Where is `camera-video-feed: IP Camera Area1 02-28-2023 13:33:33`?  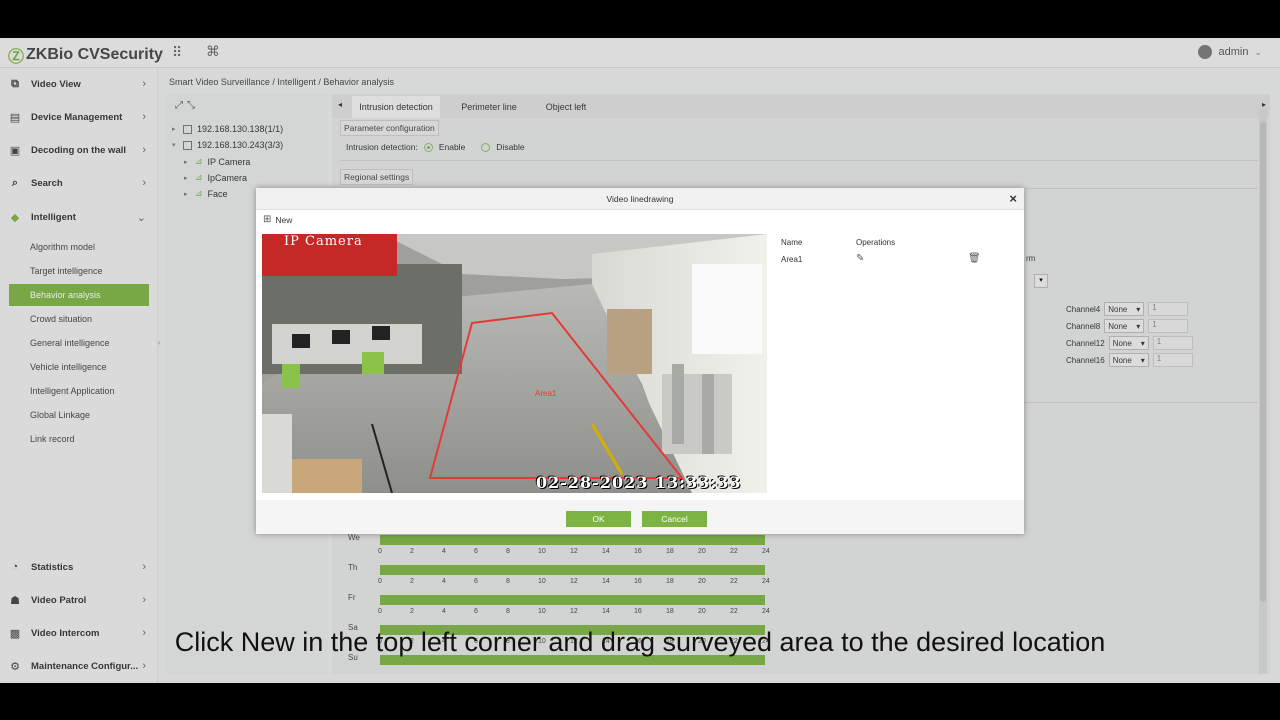
camera-video-feed: IP Camera Area1 02-28-2023 13:33:33 is located at coordinates (514, 363).